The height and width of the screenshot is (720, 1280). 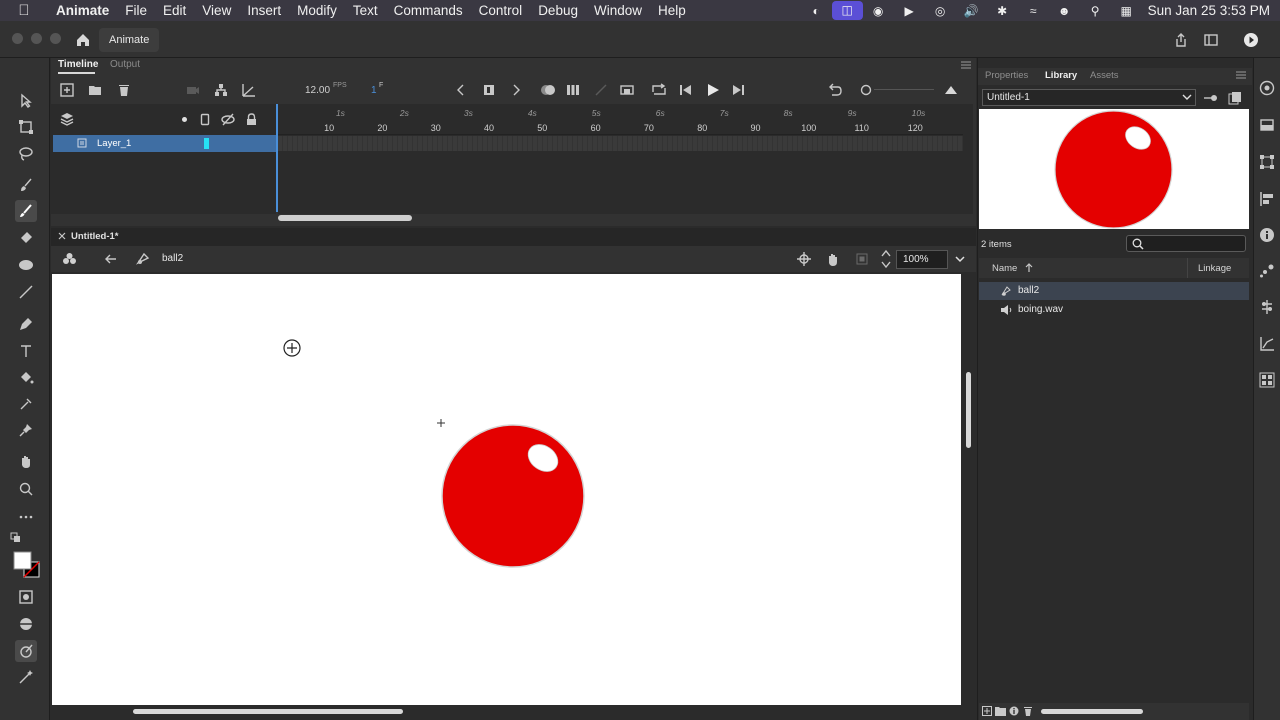 I want to click on accessibility-icon: ◐, so click(x=816, y=11).